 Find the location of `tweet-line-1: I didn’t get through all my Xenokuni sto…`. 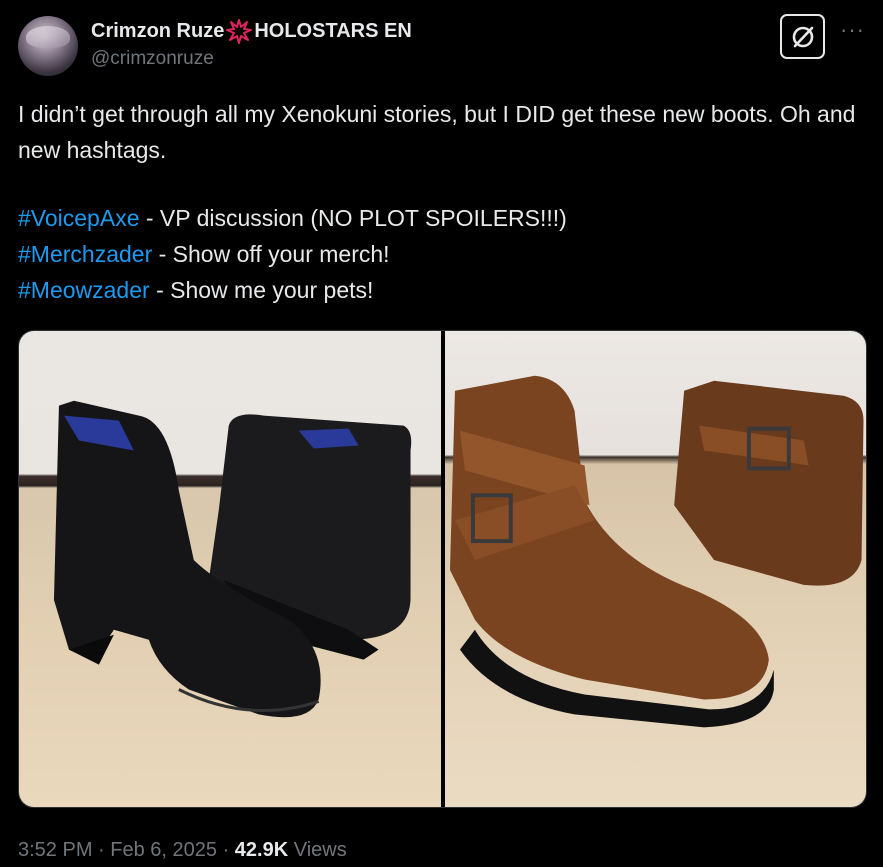

tweet-line-1: I didn’t get through all my Xenokuni sto… is located at coordinates (437, 132).